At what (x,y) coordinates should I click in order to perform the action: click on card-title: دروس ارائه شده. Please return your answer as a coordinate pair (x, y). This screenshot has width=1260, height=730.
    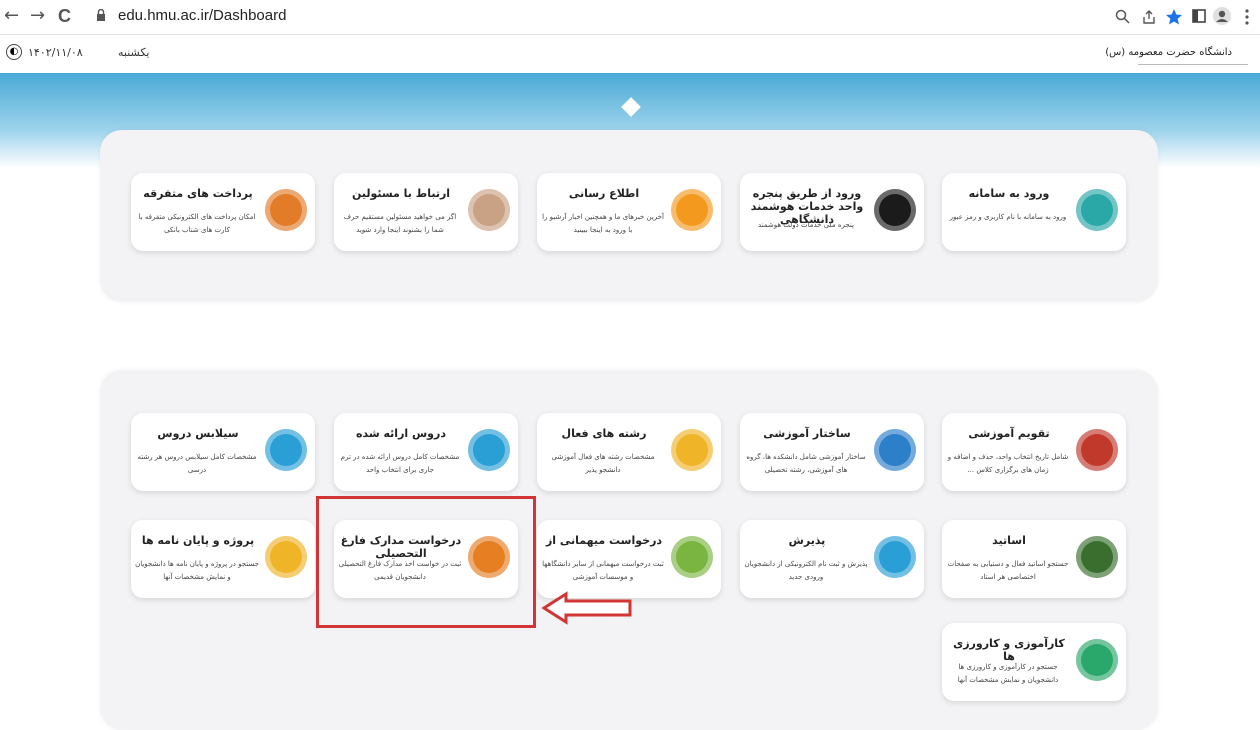
    Looking at the image, I should click on (401, 433).